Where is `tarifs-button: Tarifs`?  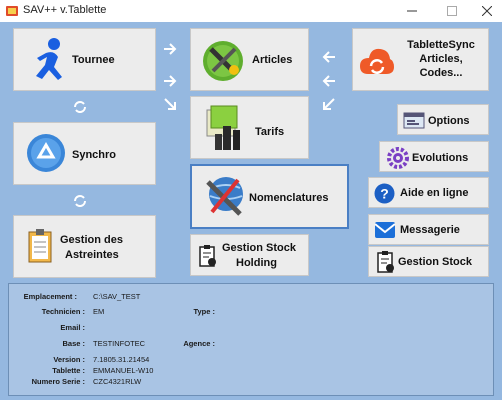 tarifs-button: Tarifs is located at coordinates (249, 127).